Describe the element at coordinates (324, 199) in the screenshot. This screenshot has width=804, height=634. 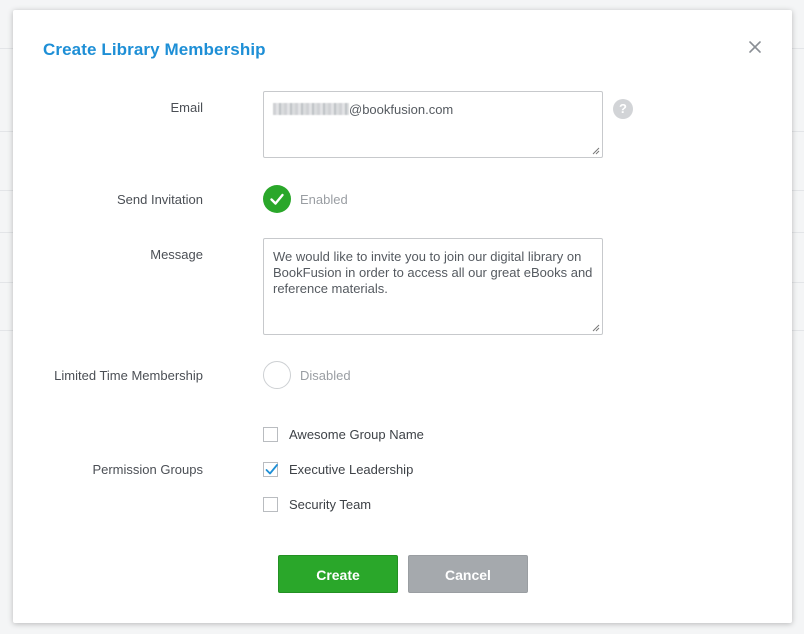
I see `send-invitation-state: Enabled` at that location.